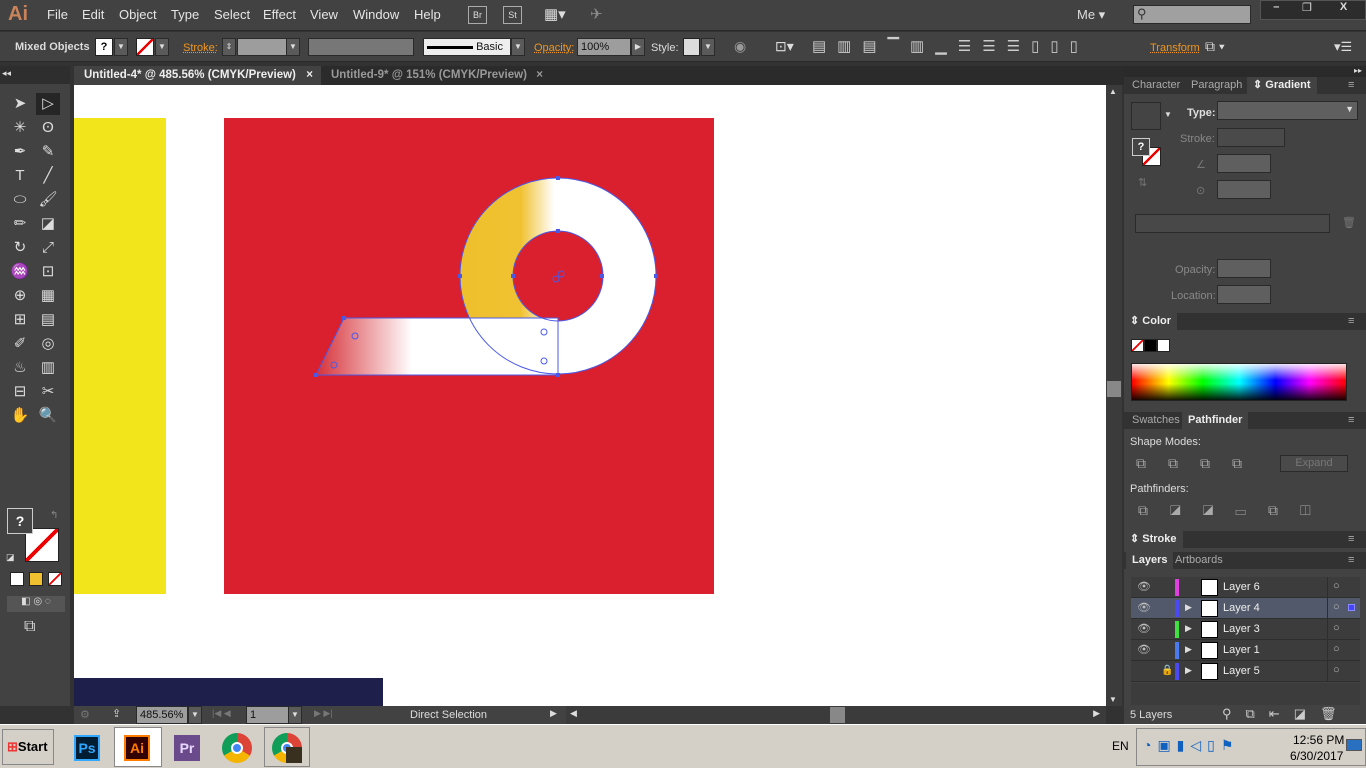 The height and width of the screenshot is (768, 1366). I want to click on chrome-taskbar-icon, so click(237, 748).